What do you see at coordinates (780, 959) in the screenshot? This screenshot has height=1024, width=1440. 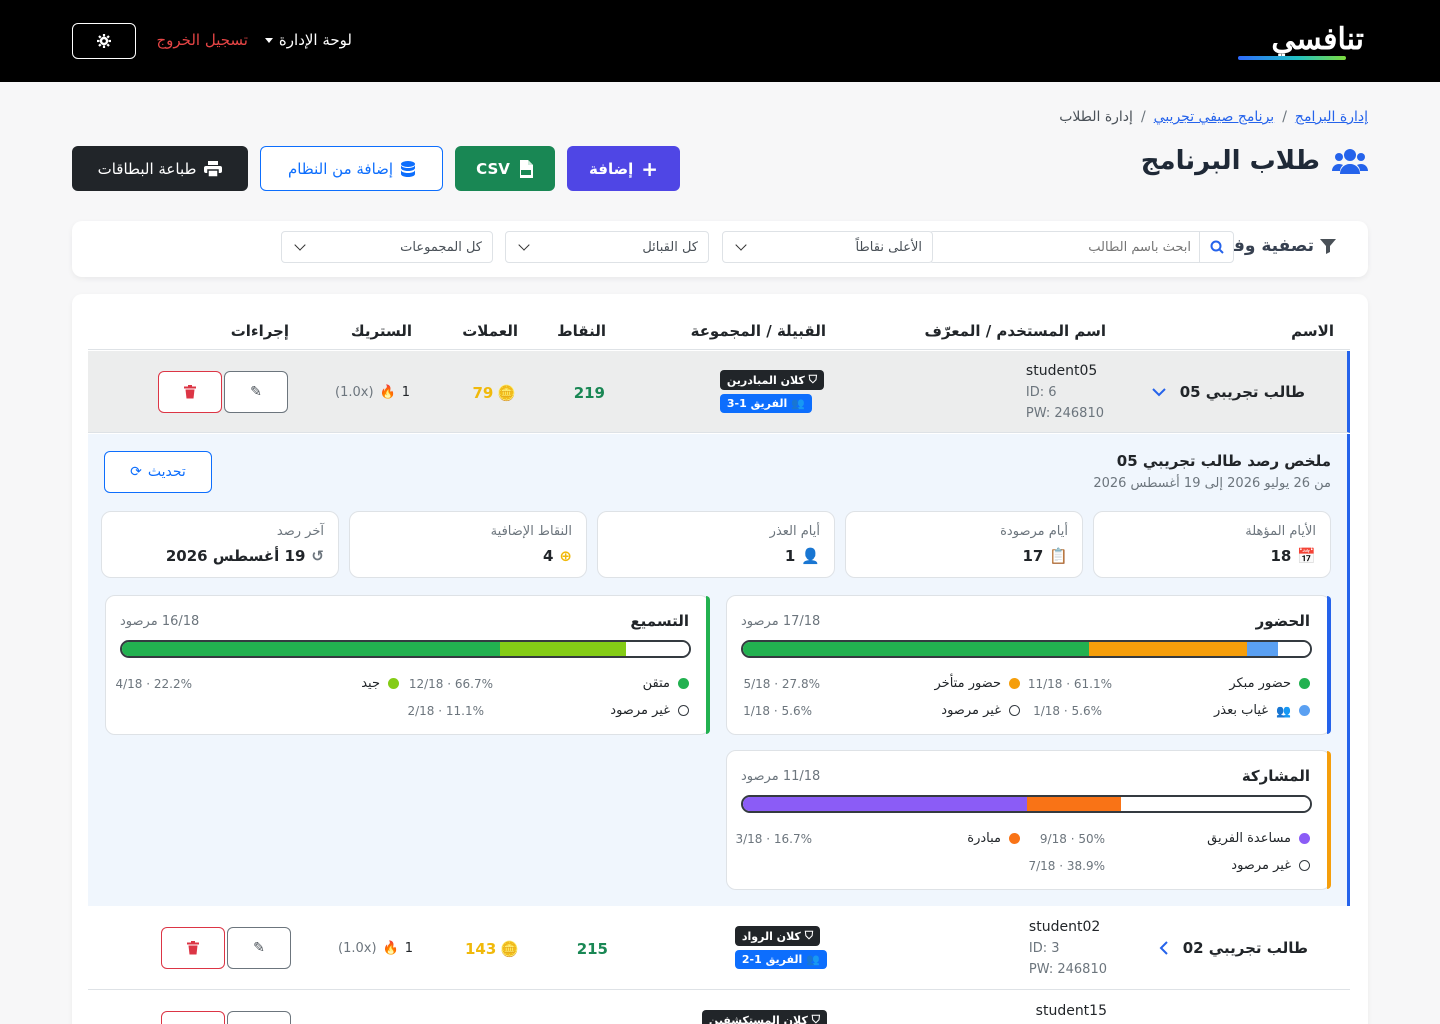 I see `group-badge: 👥 الفريق 1-2` at bounding box center [780, 959].